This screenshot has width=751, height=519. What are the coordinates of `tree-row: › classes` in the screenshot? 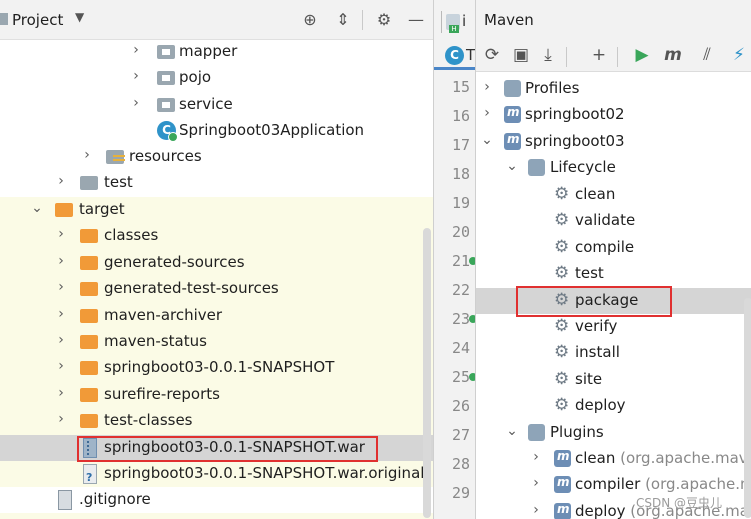 It's located at (216, 236).